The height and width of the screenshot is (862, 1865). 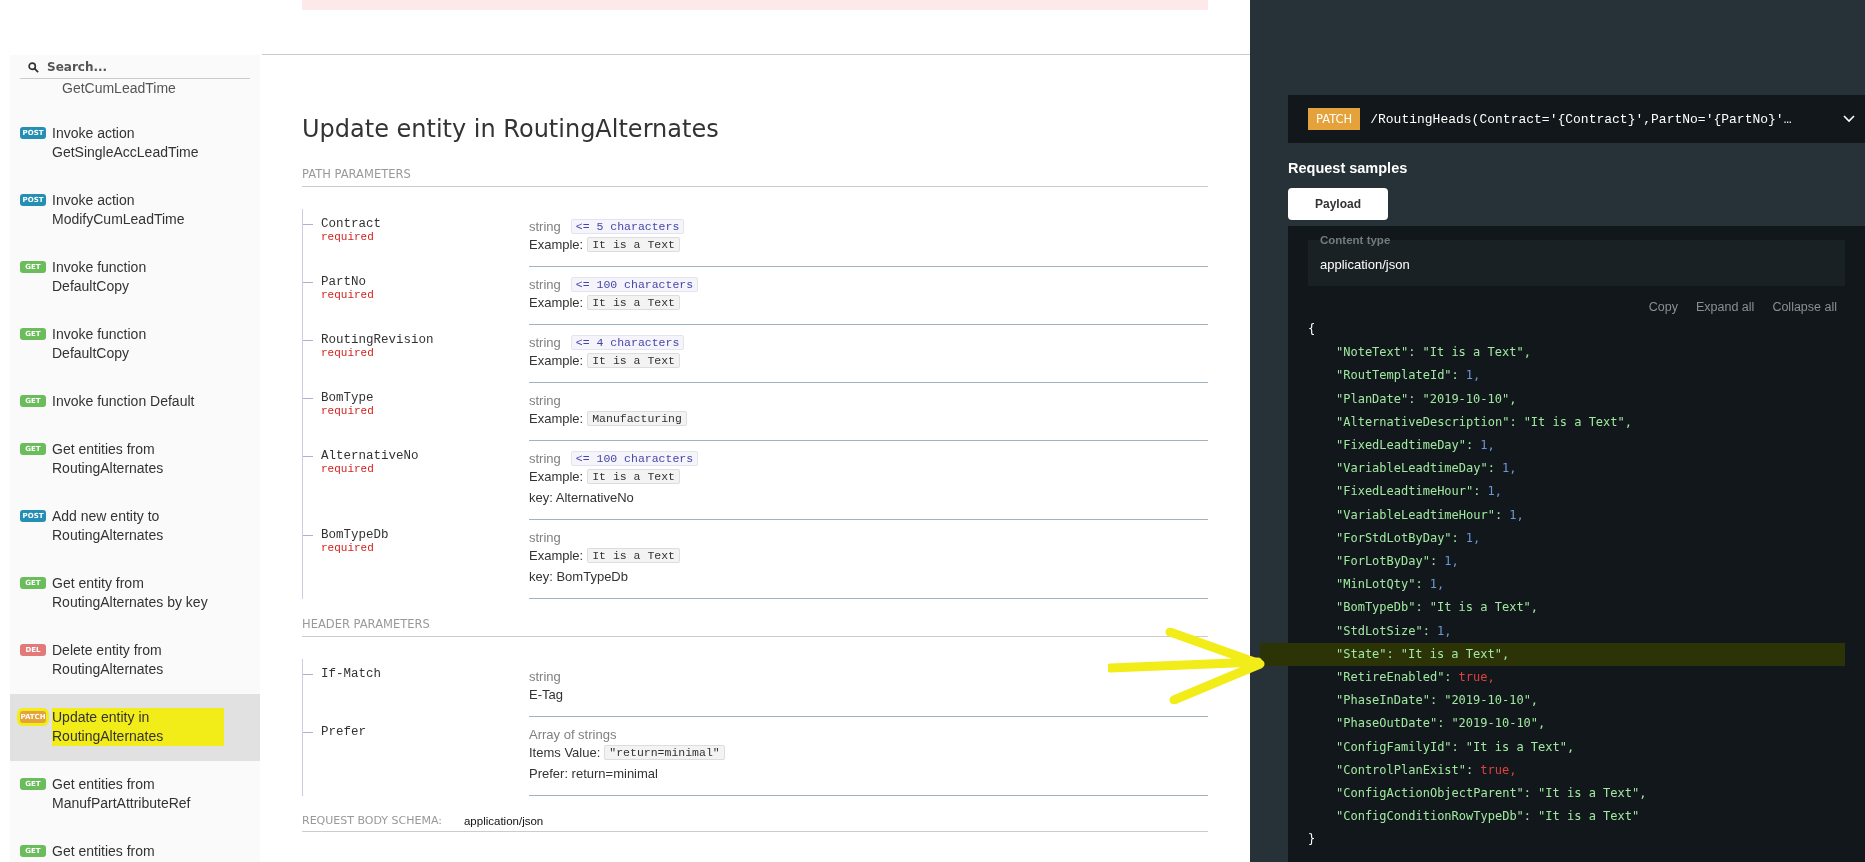 What do you see at coordinates (355, 535) in the screenshot?
I see `parameter-name: BomTypeDb` at bounding box center [355, 535].